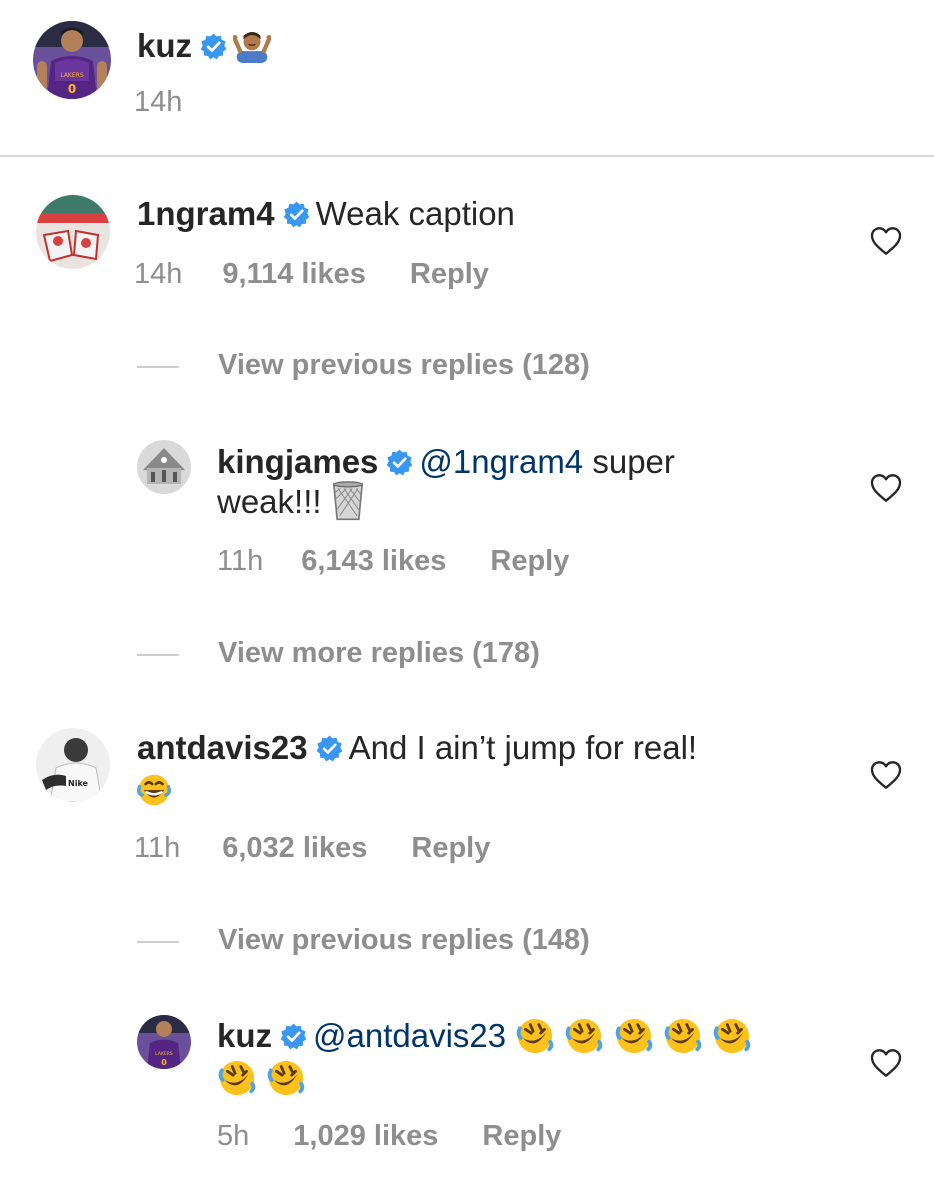  I want to click on view-more-replies-button: View more replies (178), so click(379, 653).